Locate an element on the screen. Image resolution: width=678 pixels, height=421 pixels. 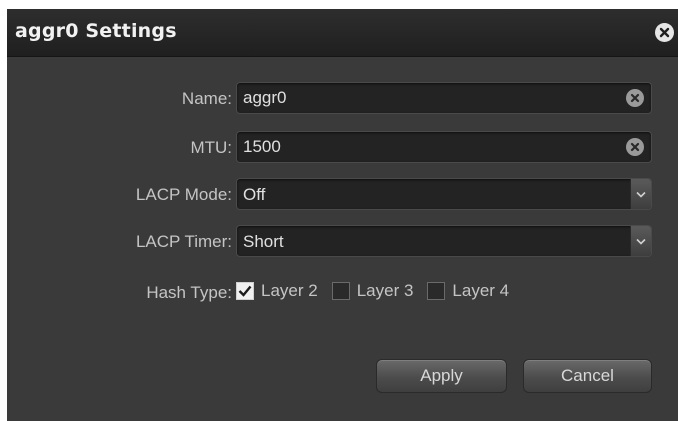
lacp-timer-value: Short is located at coordinates (263, 241).